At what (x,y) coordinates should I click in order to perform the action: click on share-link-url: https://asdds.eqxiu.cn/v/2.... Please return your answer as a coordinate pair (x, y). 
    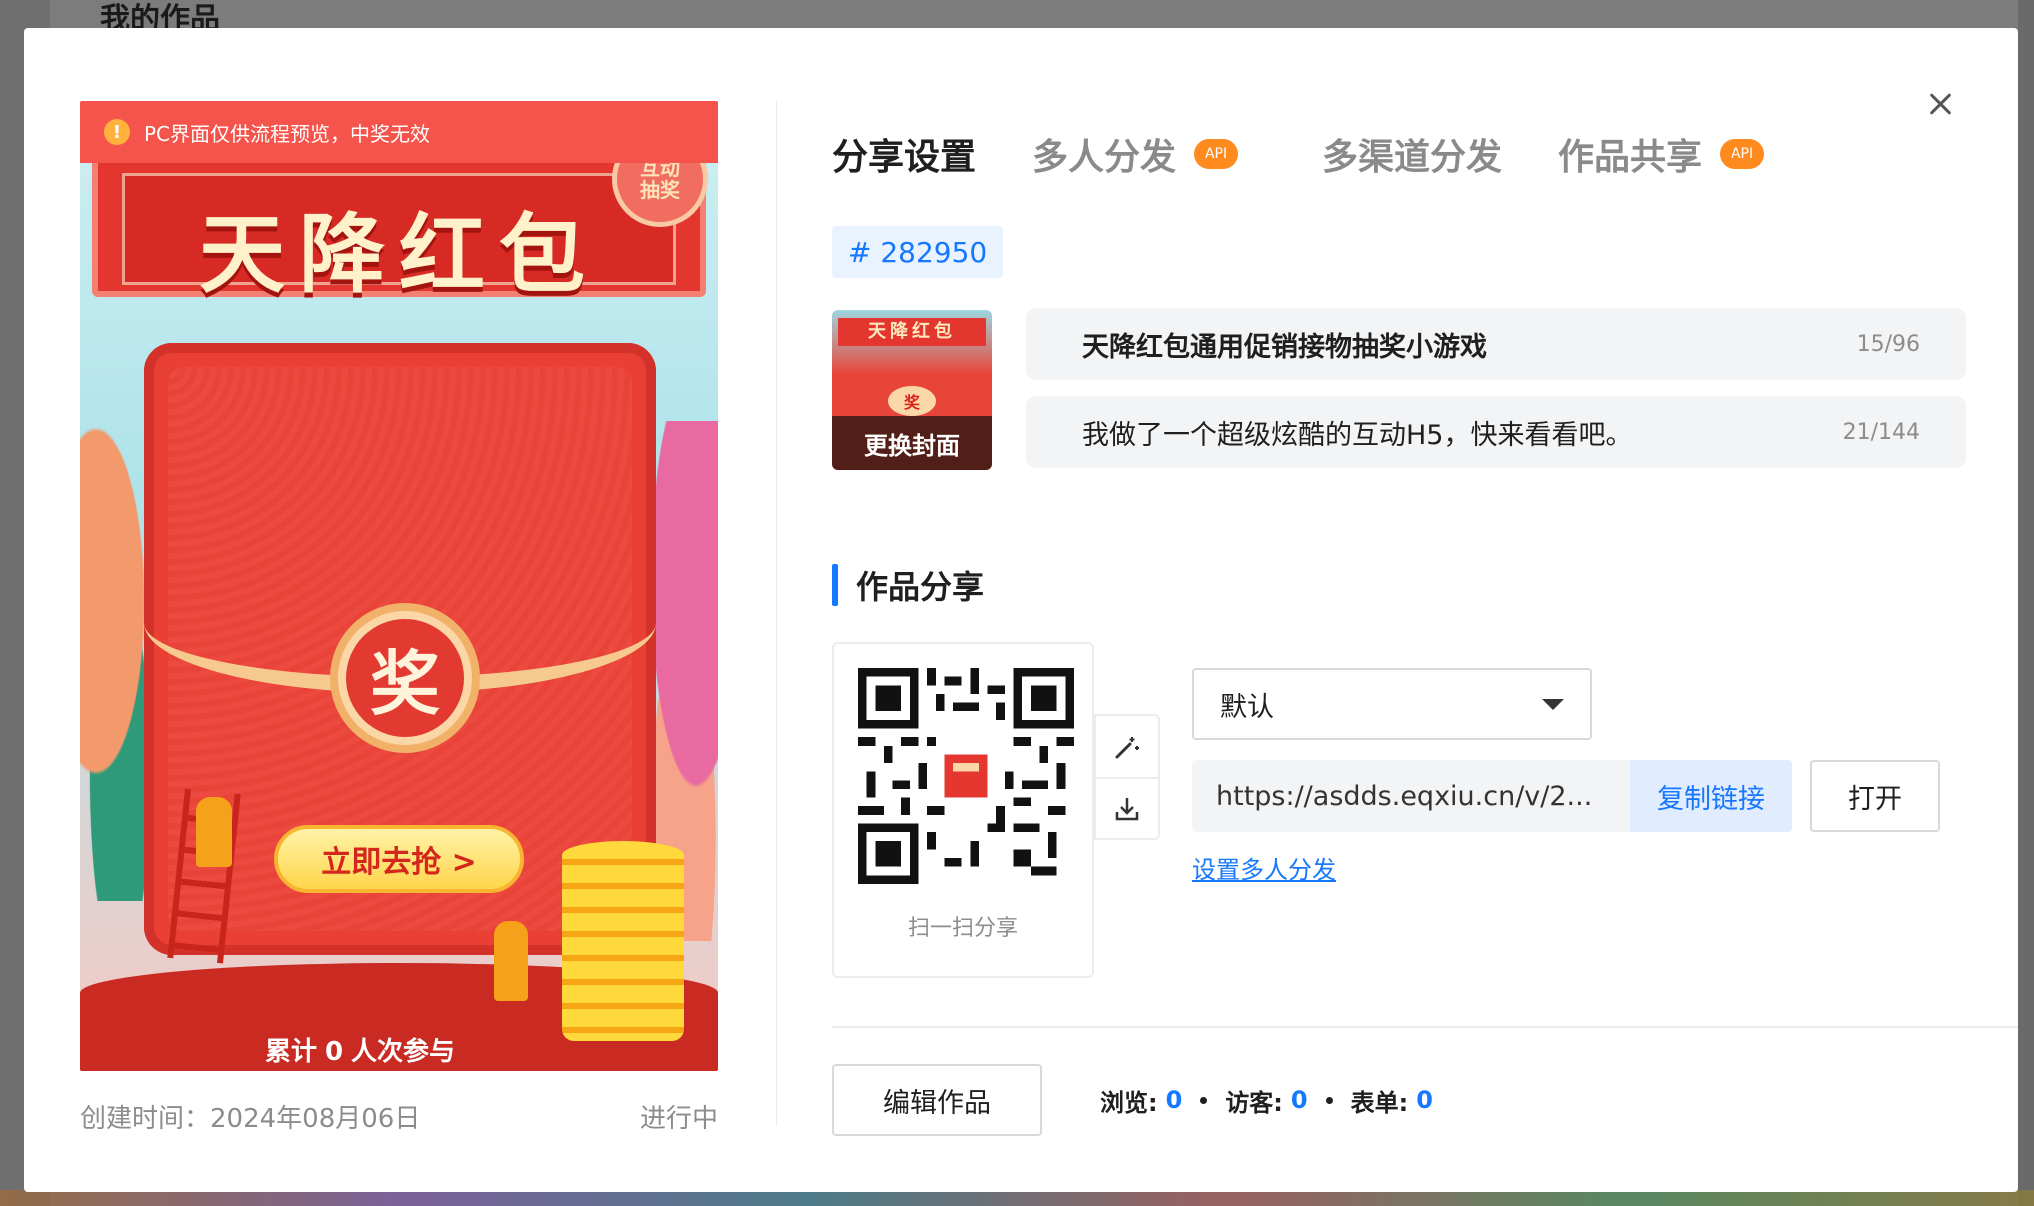
    Looking at the image, I should click on (1411, 796).